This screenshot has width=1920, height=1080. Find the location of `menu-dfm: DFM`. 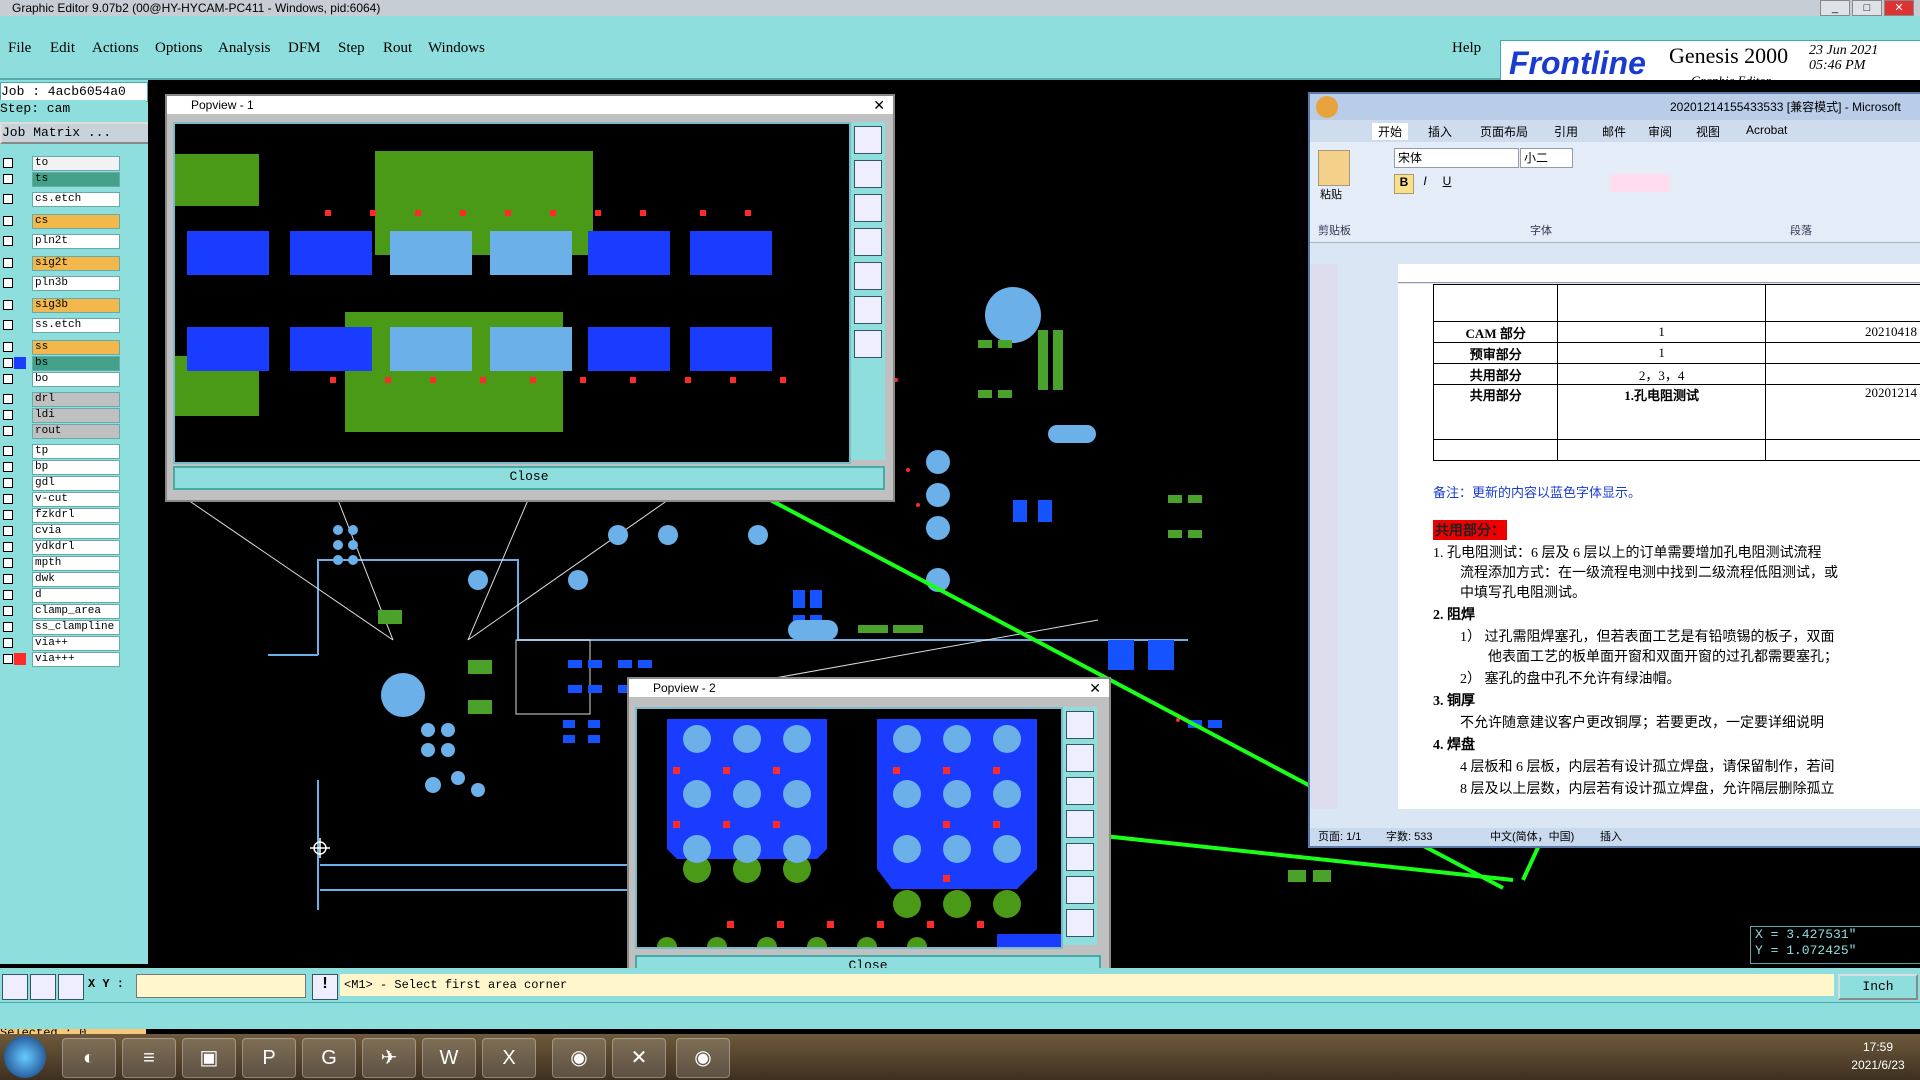

menu-dfm: DFM is located at coordinates (304, 48).